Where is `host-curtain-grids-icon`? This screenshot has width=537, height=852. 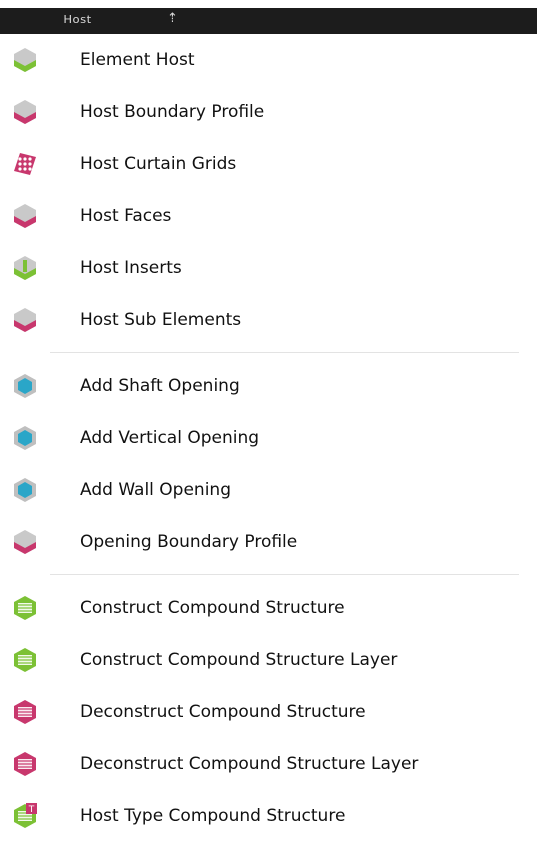 host-curtain-grids-icon is located at coordinates (25, 164).